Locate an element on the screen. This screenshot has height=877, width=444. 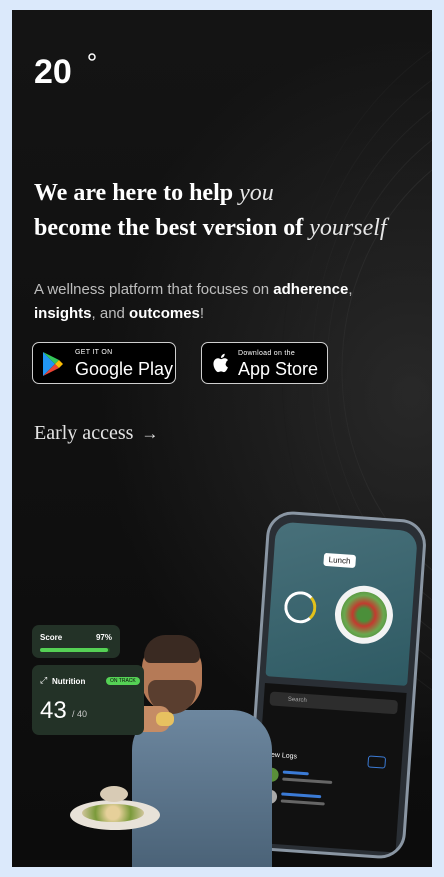
lunch-tag: Lunch is located at coordinates (339, 560).